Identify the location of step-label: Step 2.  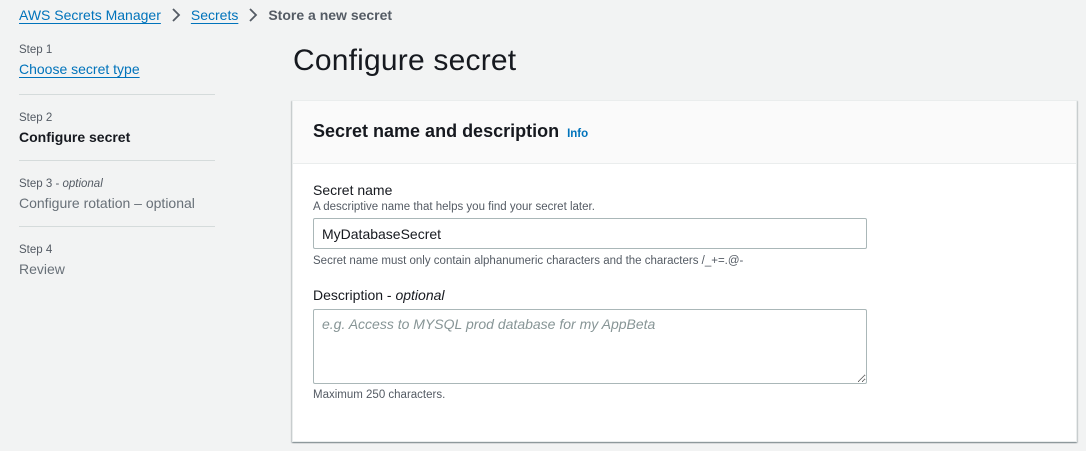
(36, 118).